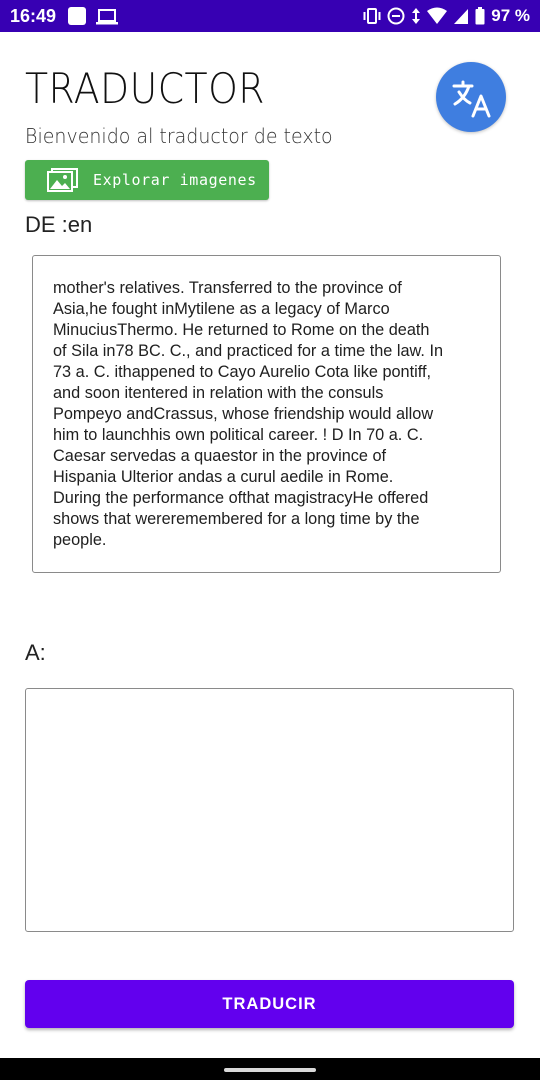  I want to click on vibrate-icon, so click(372, 16).